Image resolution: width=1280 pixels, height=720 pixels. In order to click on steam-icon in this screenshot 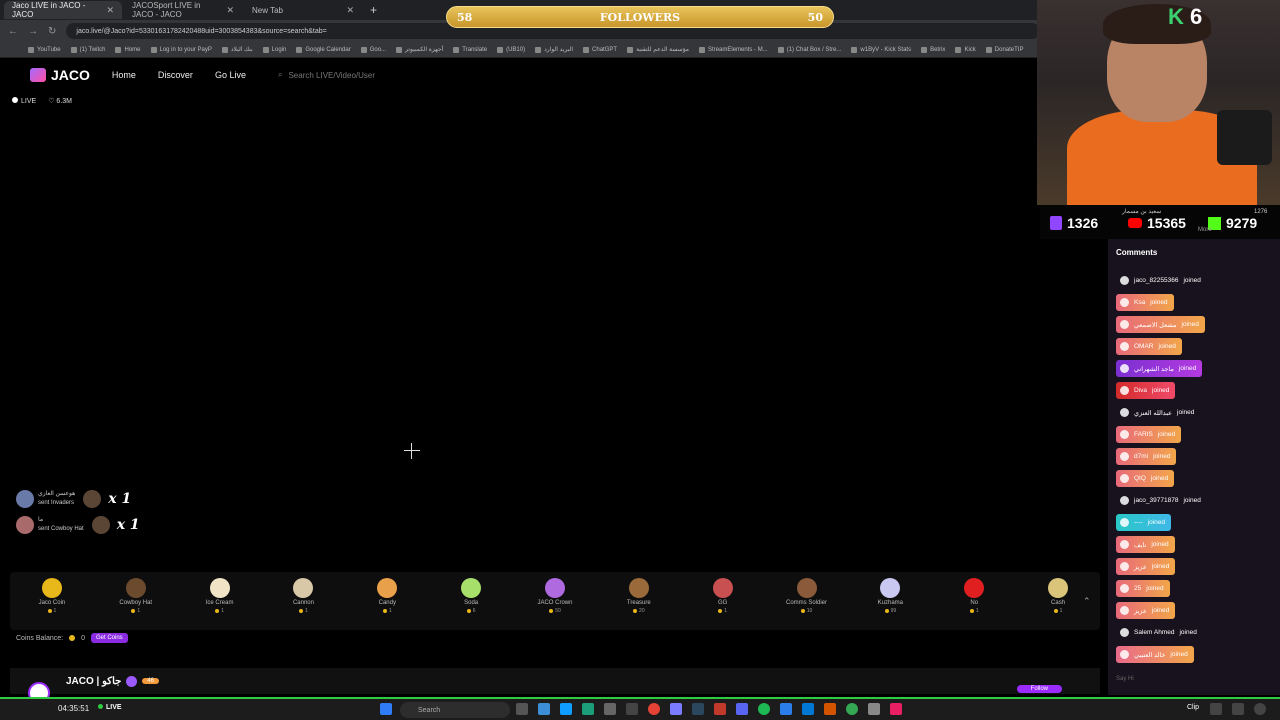, I will do `click(698, 709)`.